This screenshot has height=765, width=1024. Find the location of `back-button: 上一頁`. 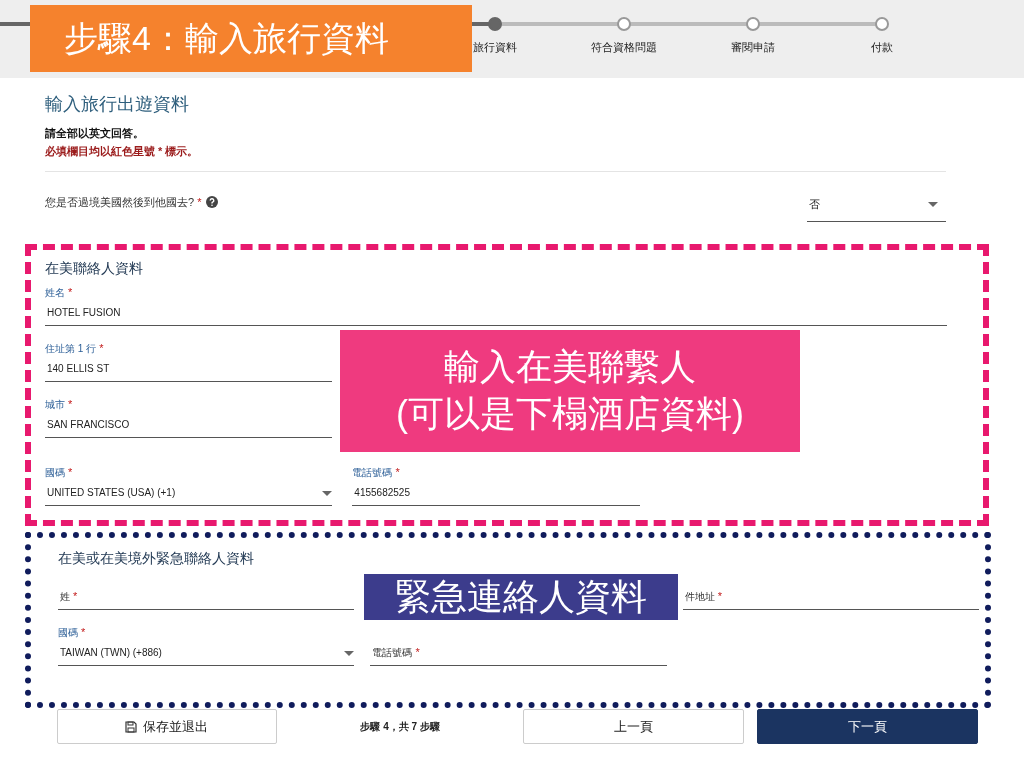

back-button: 上一頁 is located at coordinates (634, 726).